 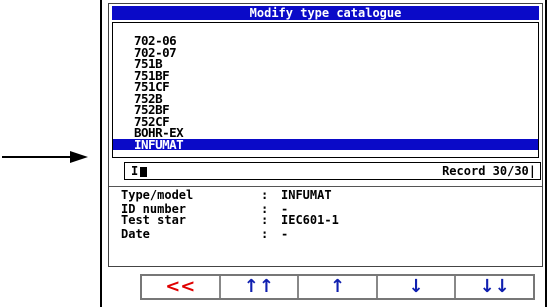 I want to click on window-title: Modify type catalogue, so click(x=325, y=13).